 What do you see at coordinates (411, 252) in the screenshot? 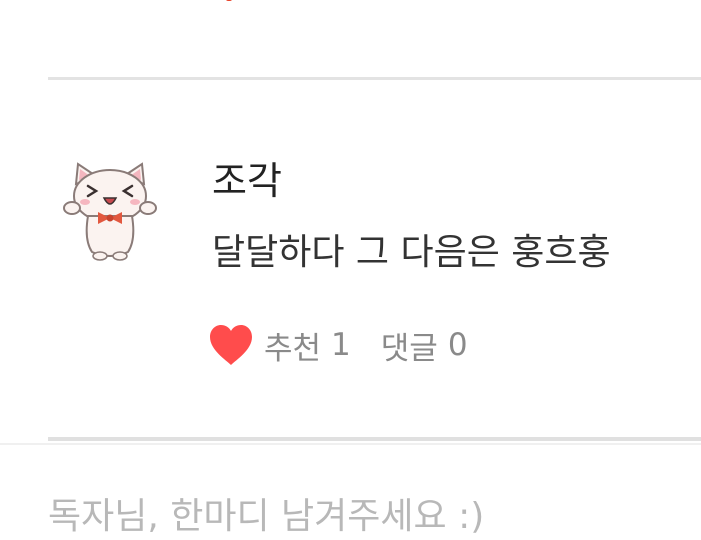
I see `comment-text: 달달하다 그 다음은 훙흐훙` at bounding box center [411, 252].